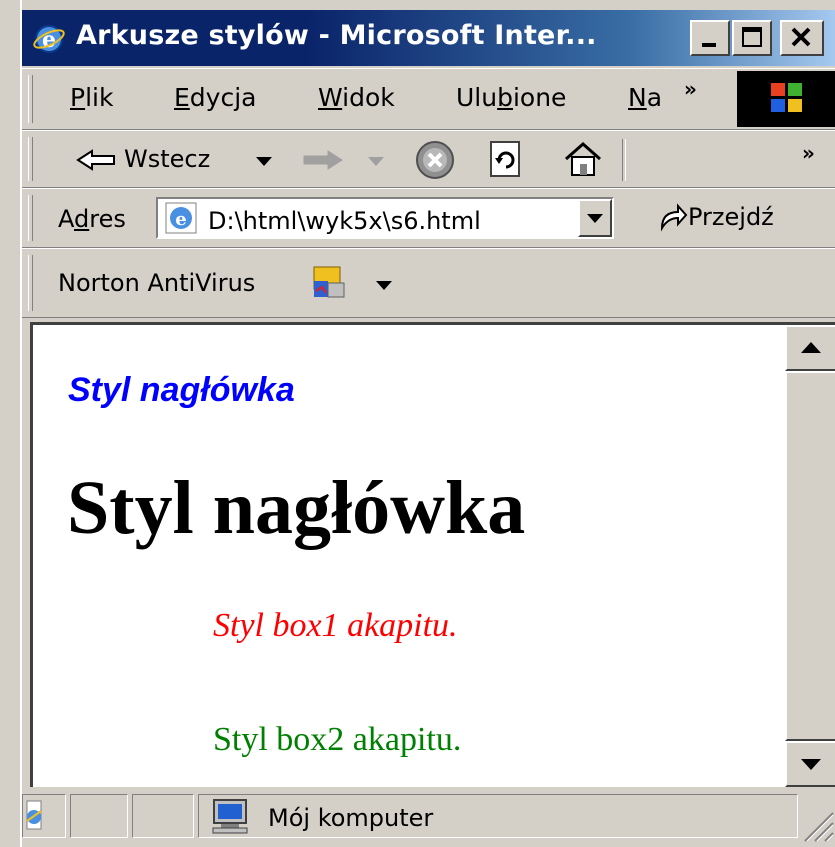 The width and height of the screenshot is (835, 847). Describe the element at coordinates (357, 284) in the screenshot. I see `norton-button` at that location.